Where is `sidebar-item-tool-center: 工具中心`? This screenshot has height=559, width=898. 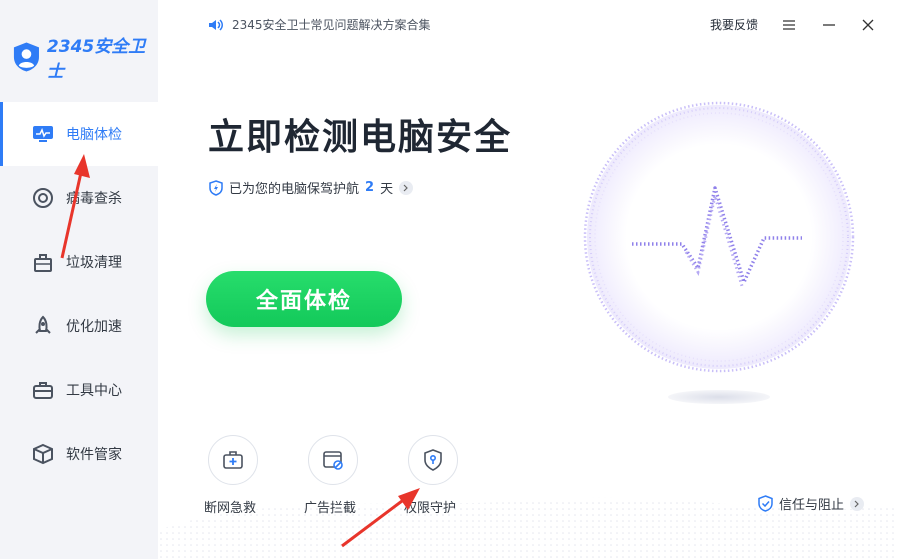
sidebar-item-tool-center: 工具中心 is located at coordinates (79, 390).